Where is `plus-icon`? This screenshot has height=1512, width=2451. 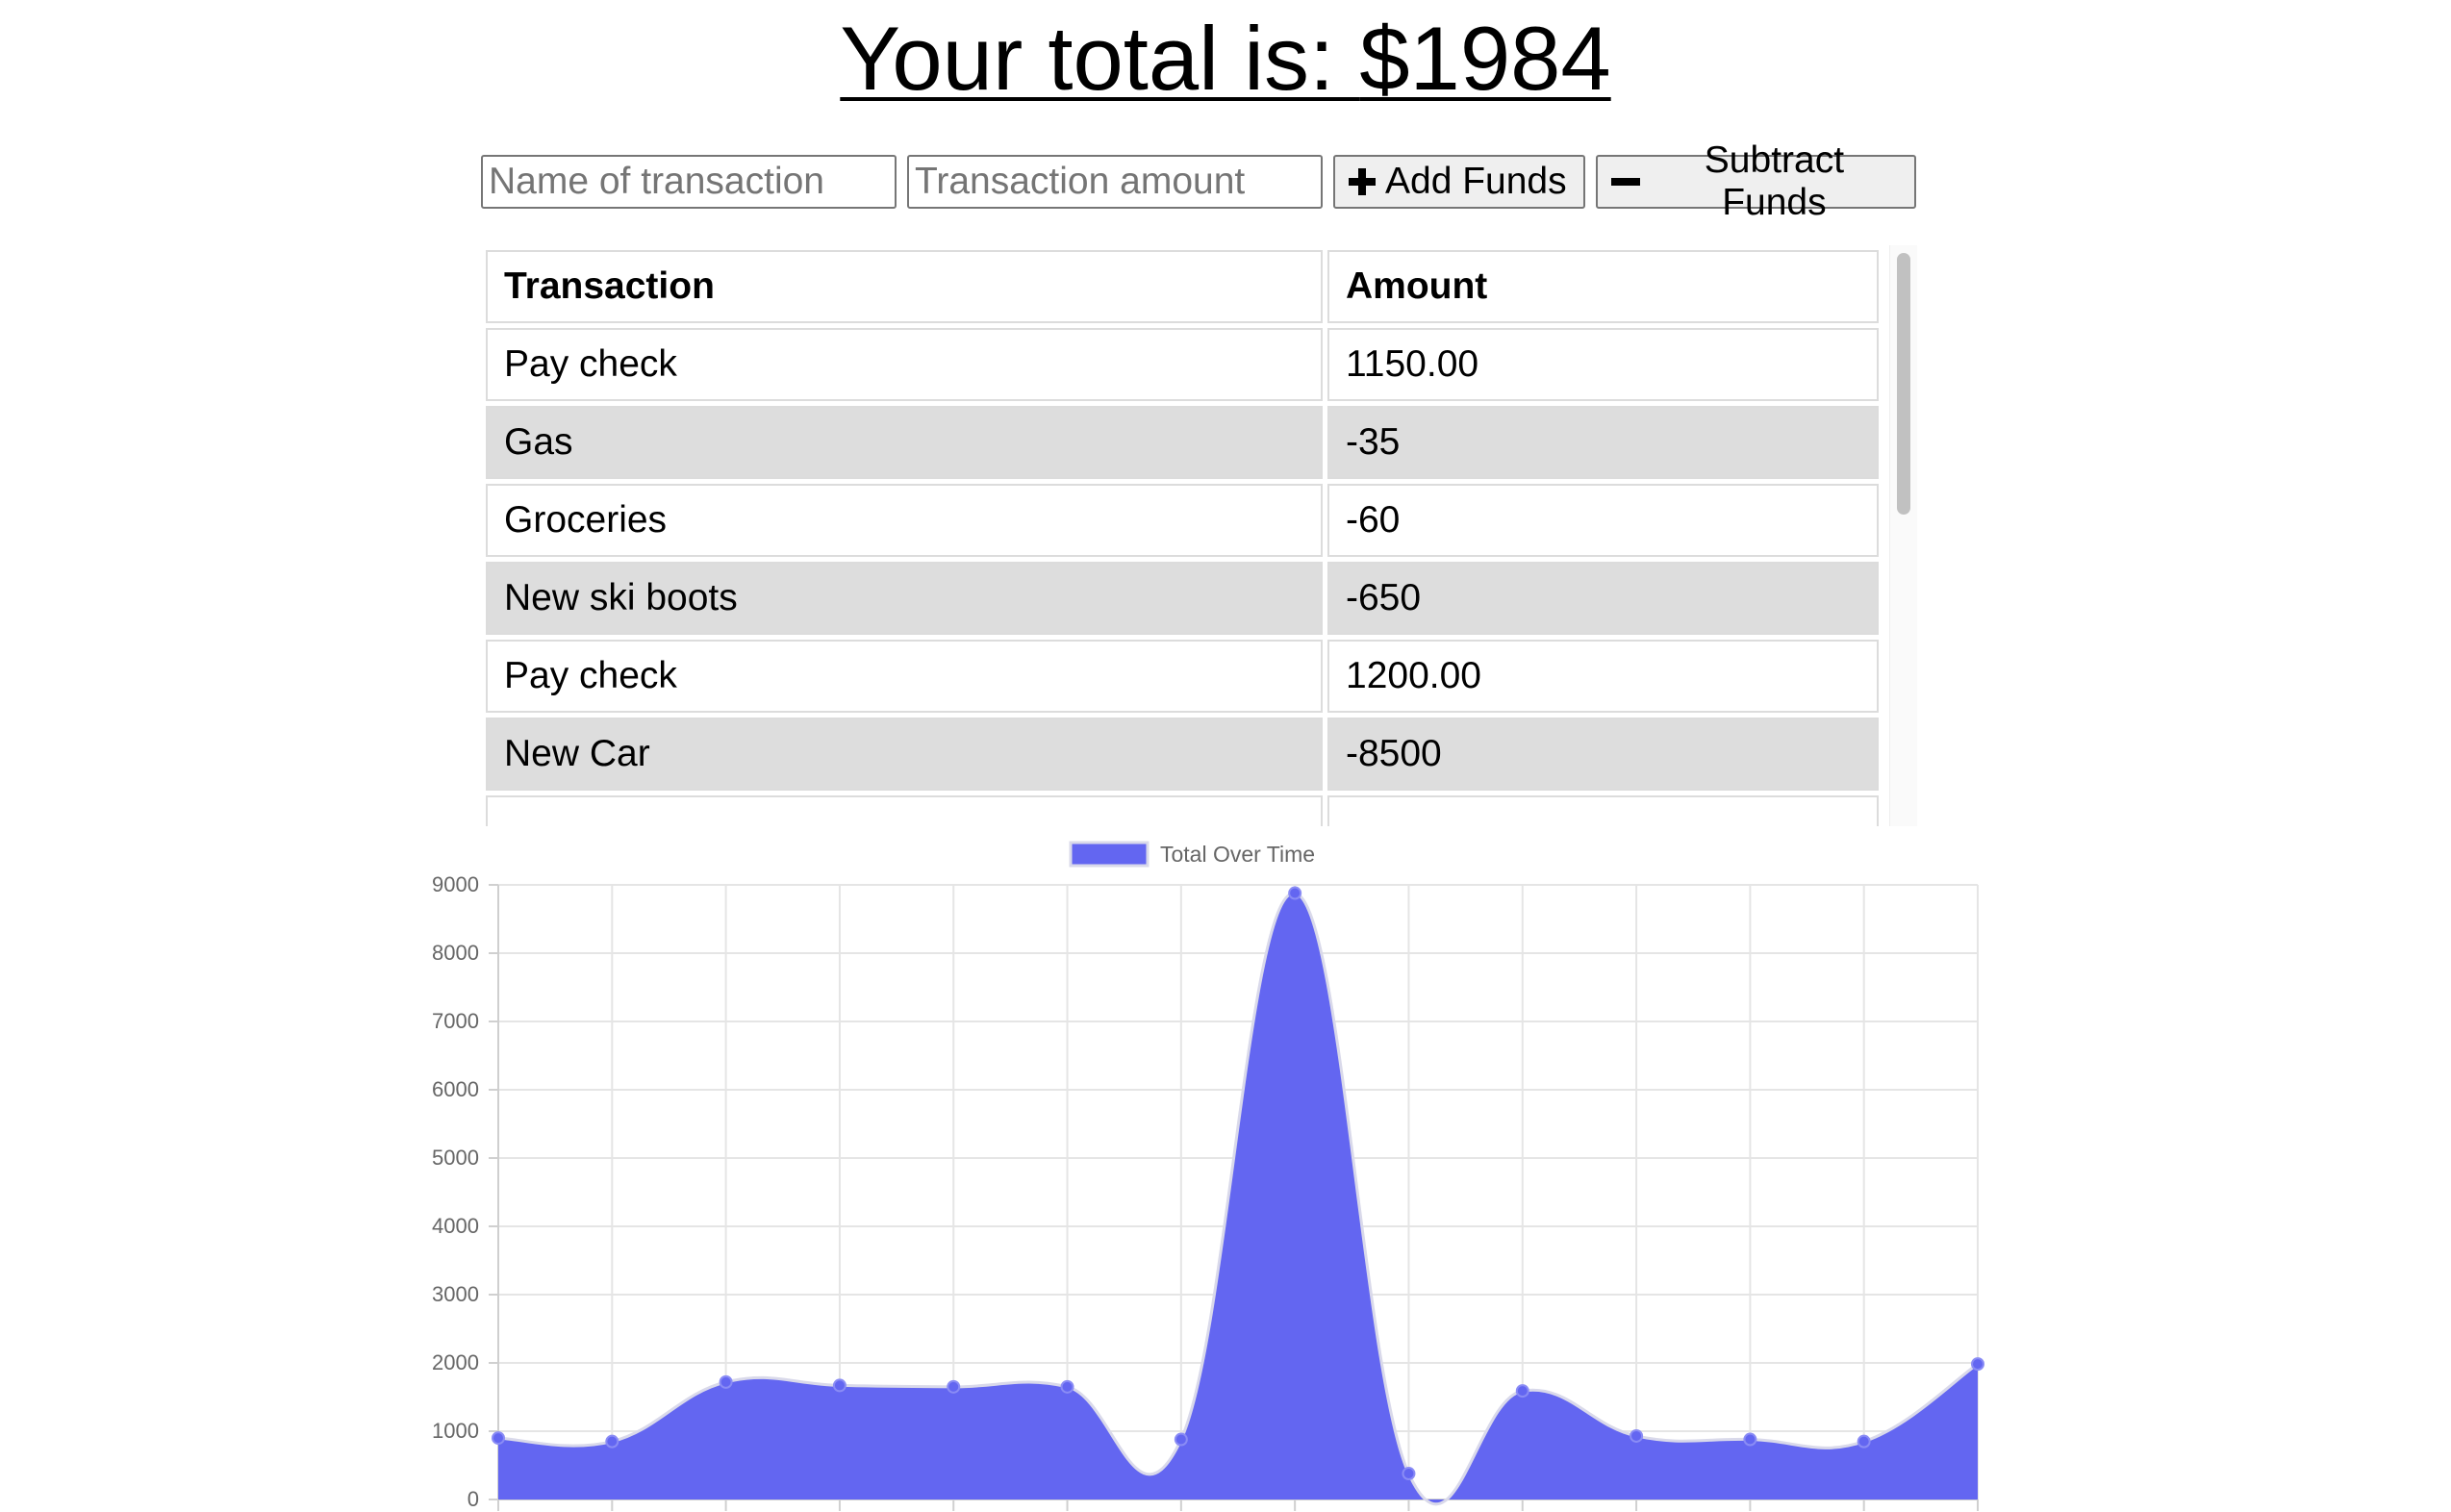 plus-icon is located at coordinates (1362, 182).